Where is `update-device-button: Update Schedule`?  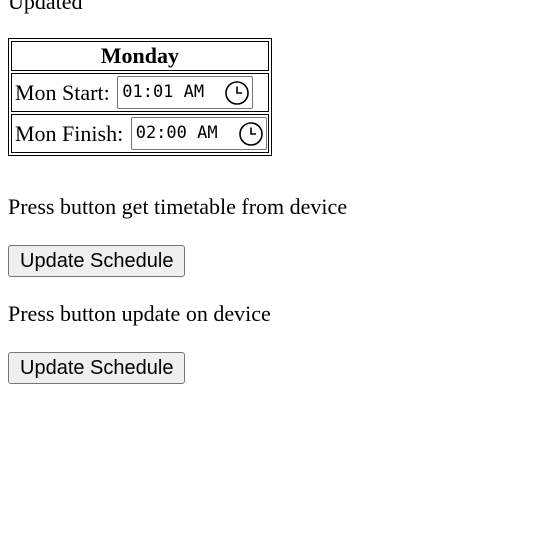
update-device-button: Update Schedule is located at coordinates (97, 368).